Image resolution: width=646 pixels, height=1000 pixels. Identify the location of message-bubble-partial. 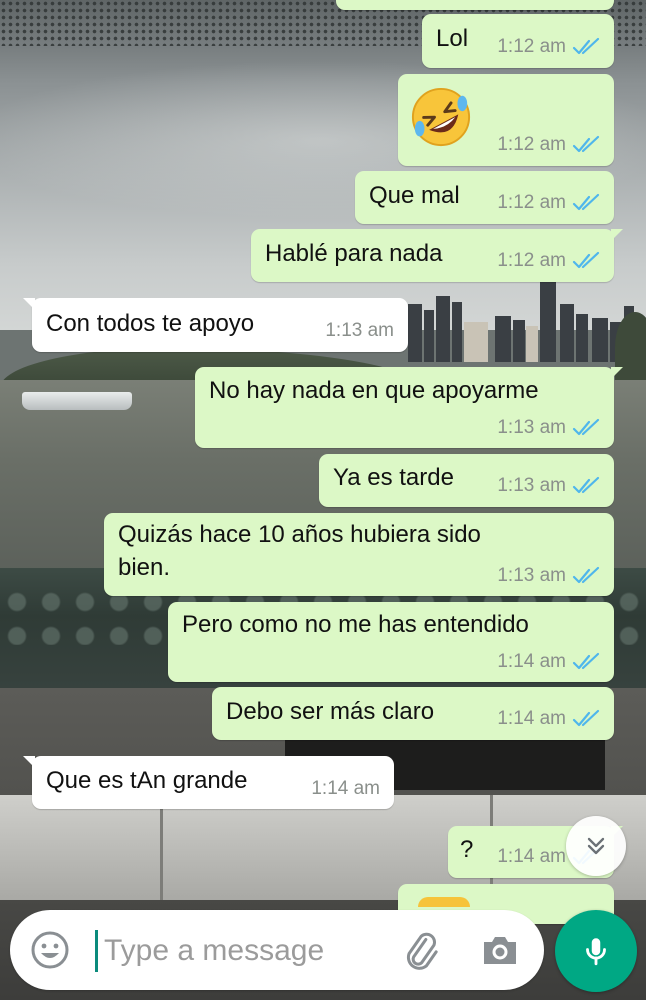
(475, 5).